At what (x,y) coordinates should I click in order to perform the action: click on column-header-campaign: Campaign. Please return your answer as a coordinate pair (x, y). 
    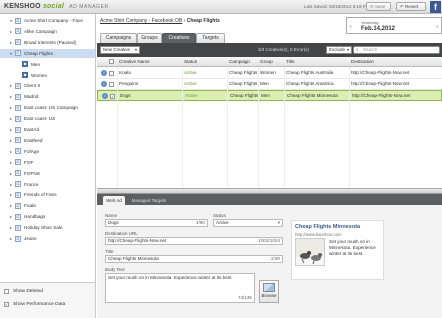
    Looking at the image, I should click on (239, 61).